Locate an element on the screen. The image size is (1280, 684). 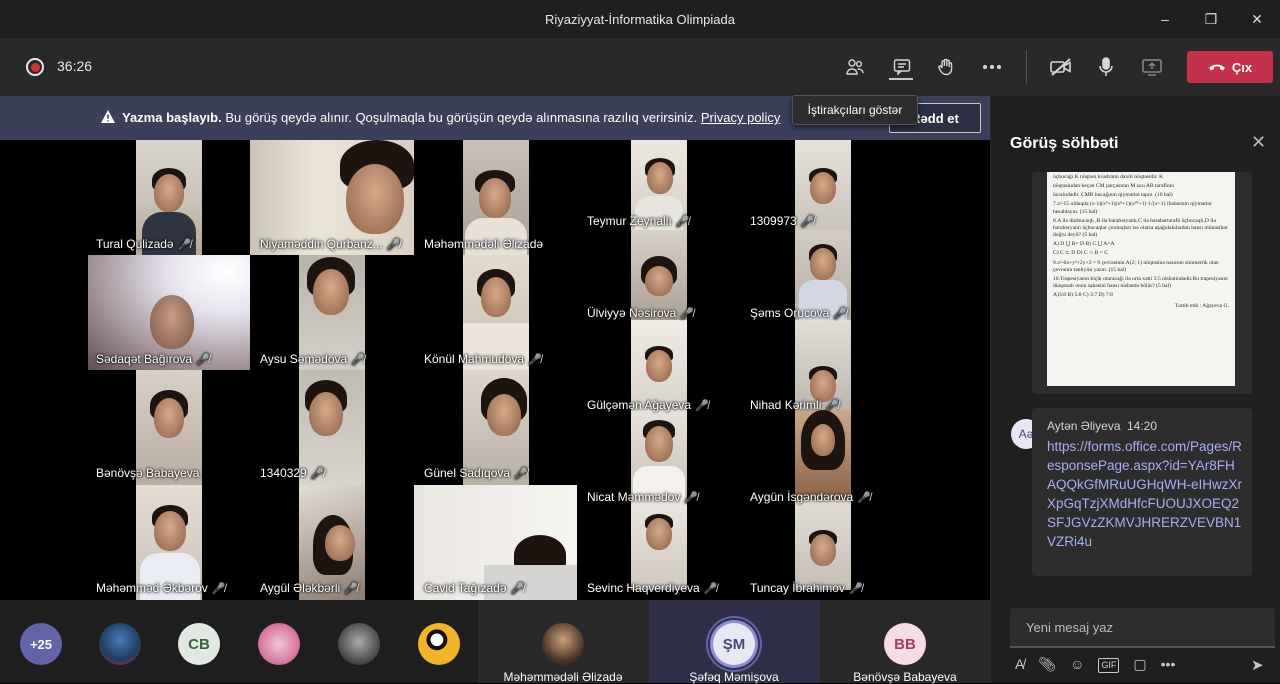
format-icon: A̸ is located at coordinates (1019, 664).